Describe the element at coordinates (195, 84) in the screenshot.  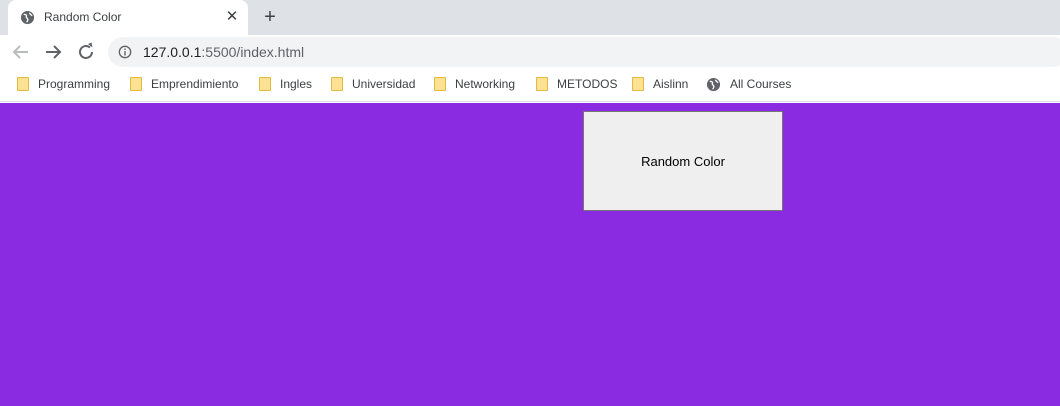
I see `bookmark-label: Emprendimiento` at that location.